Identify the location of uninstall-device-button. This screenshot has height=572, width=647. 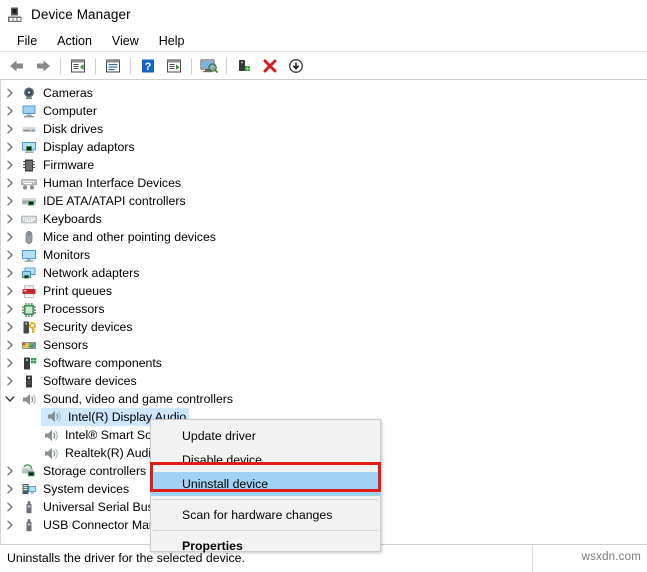
(270, 66).